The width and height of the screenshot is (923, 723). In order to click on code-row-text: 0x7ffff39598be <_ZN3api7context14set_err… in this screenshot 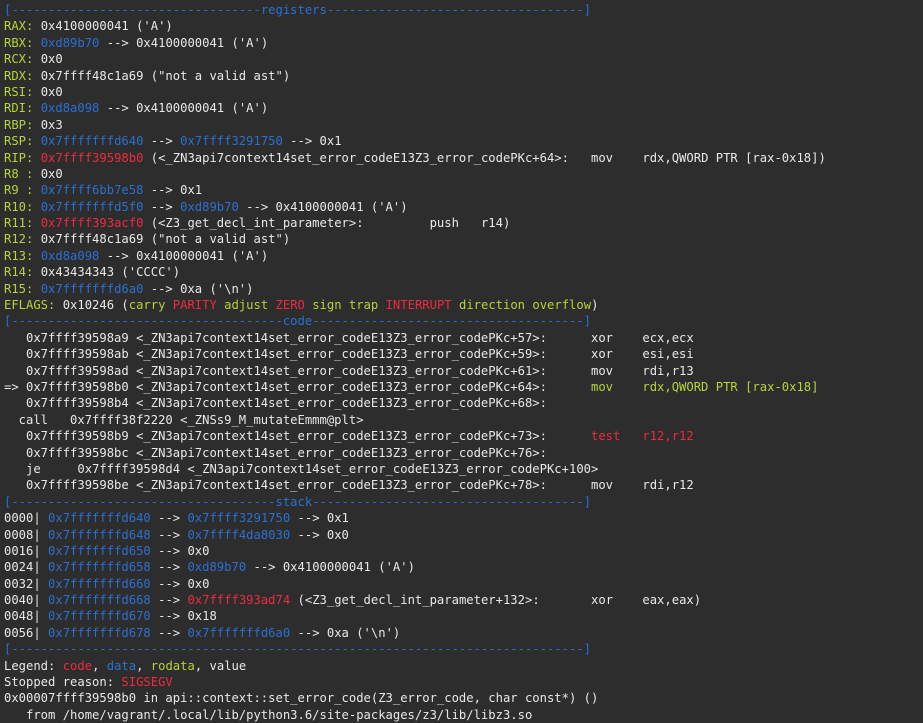, I will do `click(349, 485)`.